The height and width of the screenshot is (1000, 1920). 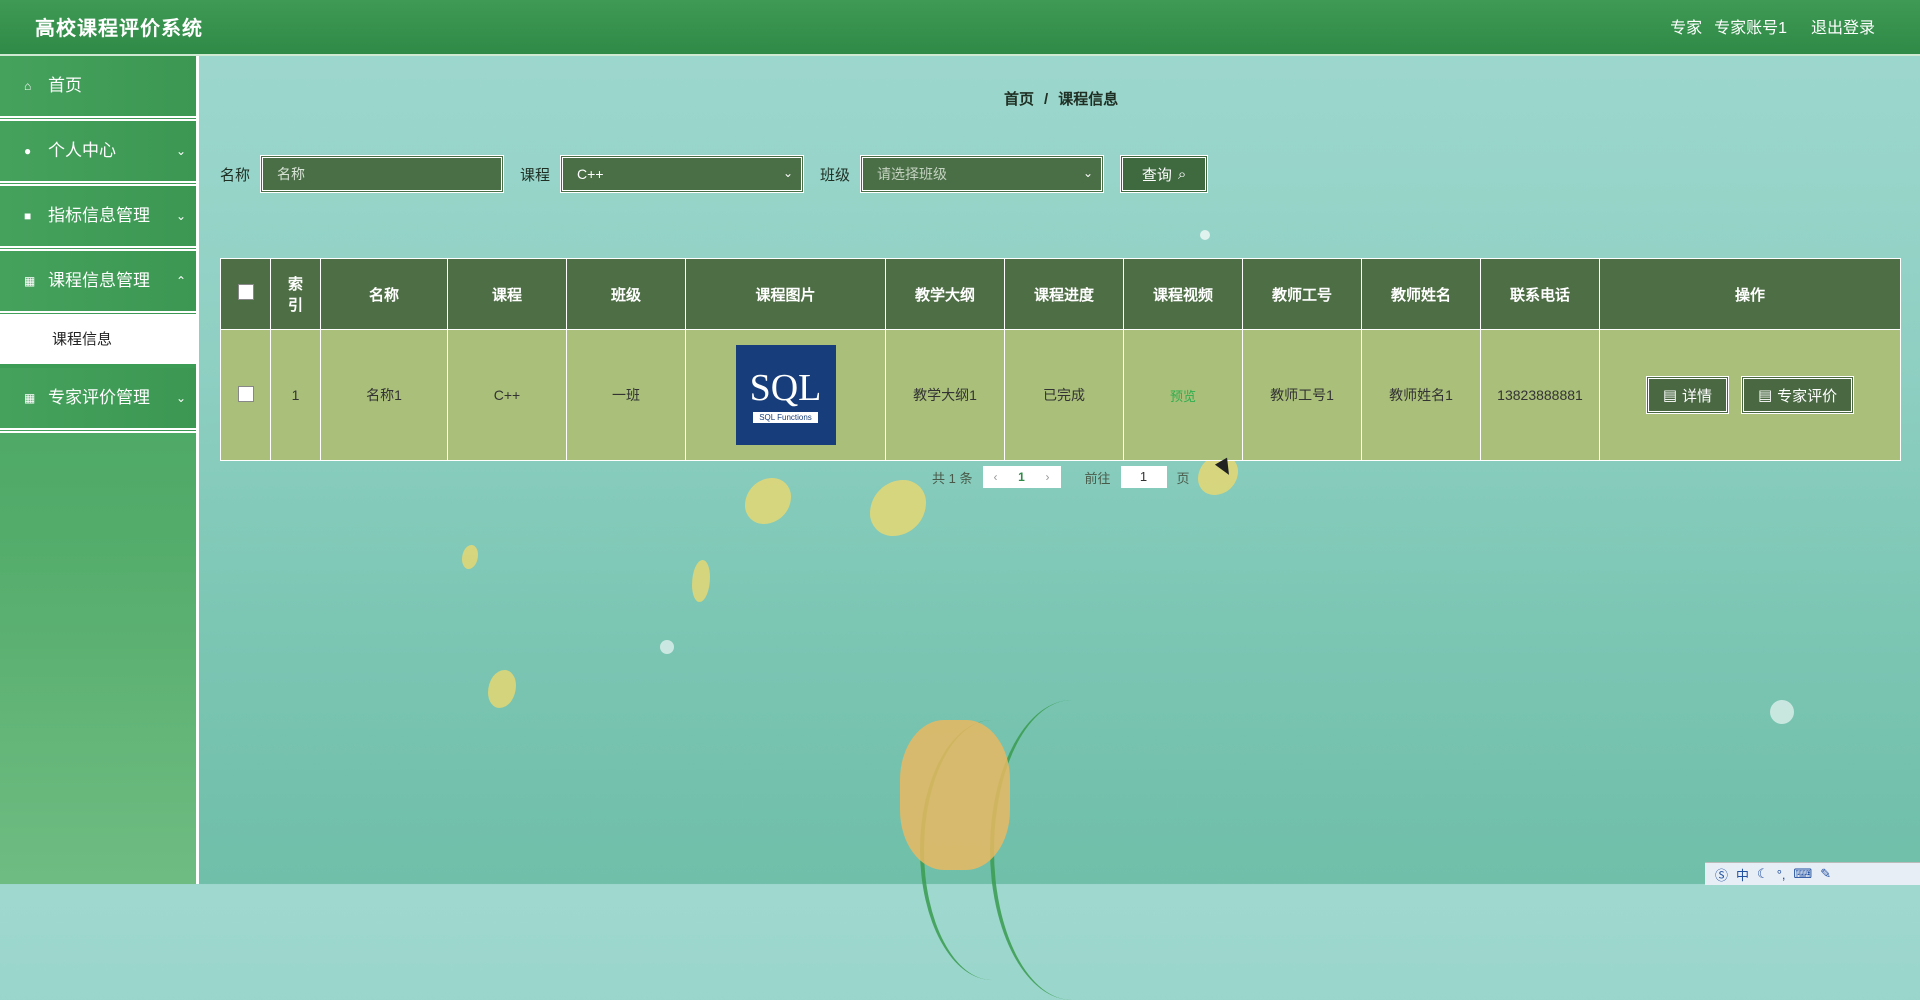 What do you see at coordinates (1019, 99) in the screenshot?
I see `breadcrumb-home: 首页` at bounding box center [1019, 99].